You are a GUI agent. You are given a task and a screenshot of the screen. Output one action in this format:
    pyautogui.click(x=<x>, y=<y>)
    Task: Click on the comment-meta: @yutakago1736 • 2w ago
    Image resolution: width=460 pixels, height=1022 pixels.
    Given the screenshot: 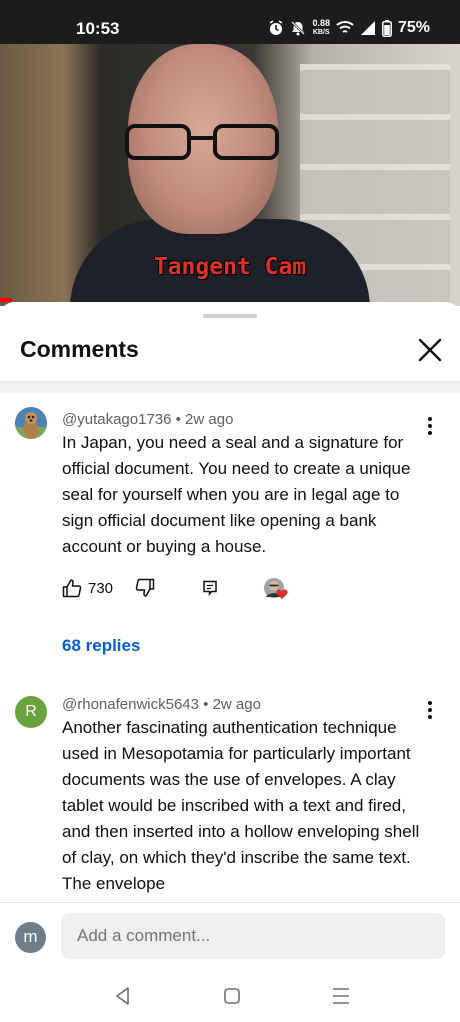 What is the action you would take?
    pyautogui.click(x=148, y=419)
    